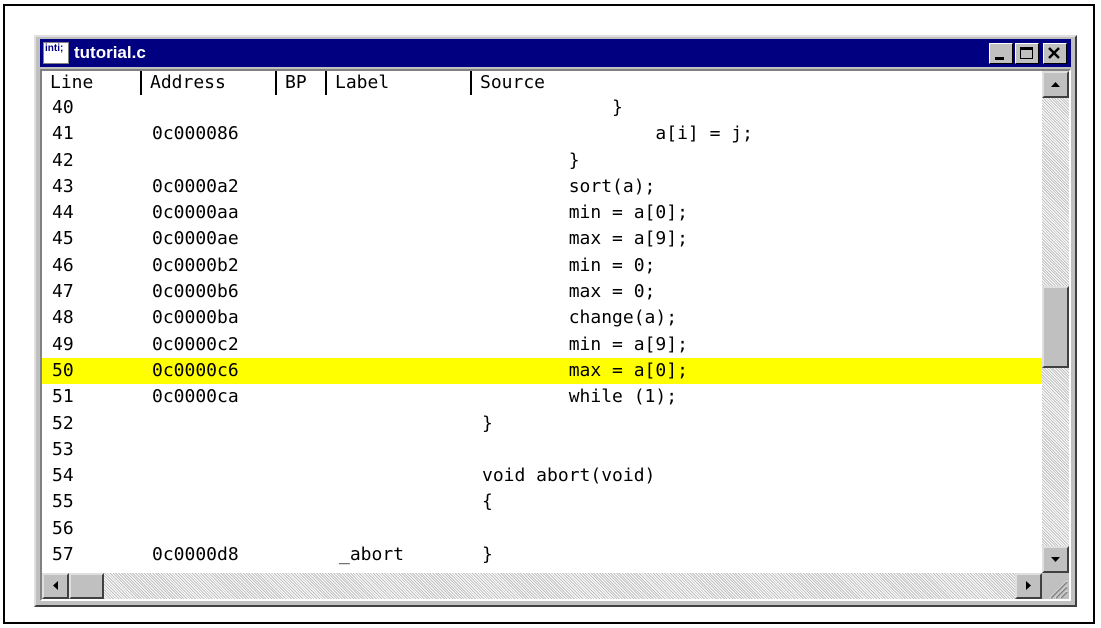 The image size is (1101, 628). Describe the element at coordinates (585, 370) in the screenshot. I see `source-code-cell: max = a[0];` at that location.